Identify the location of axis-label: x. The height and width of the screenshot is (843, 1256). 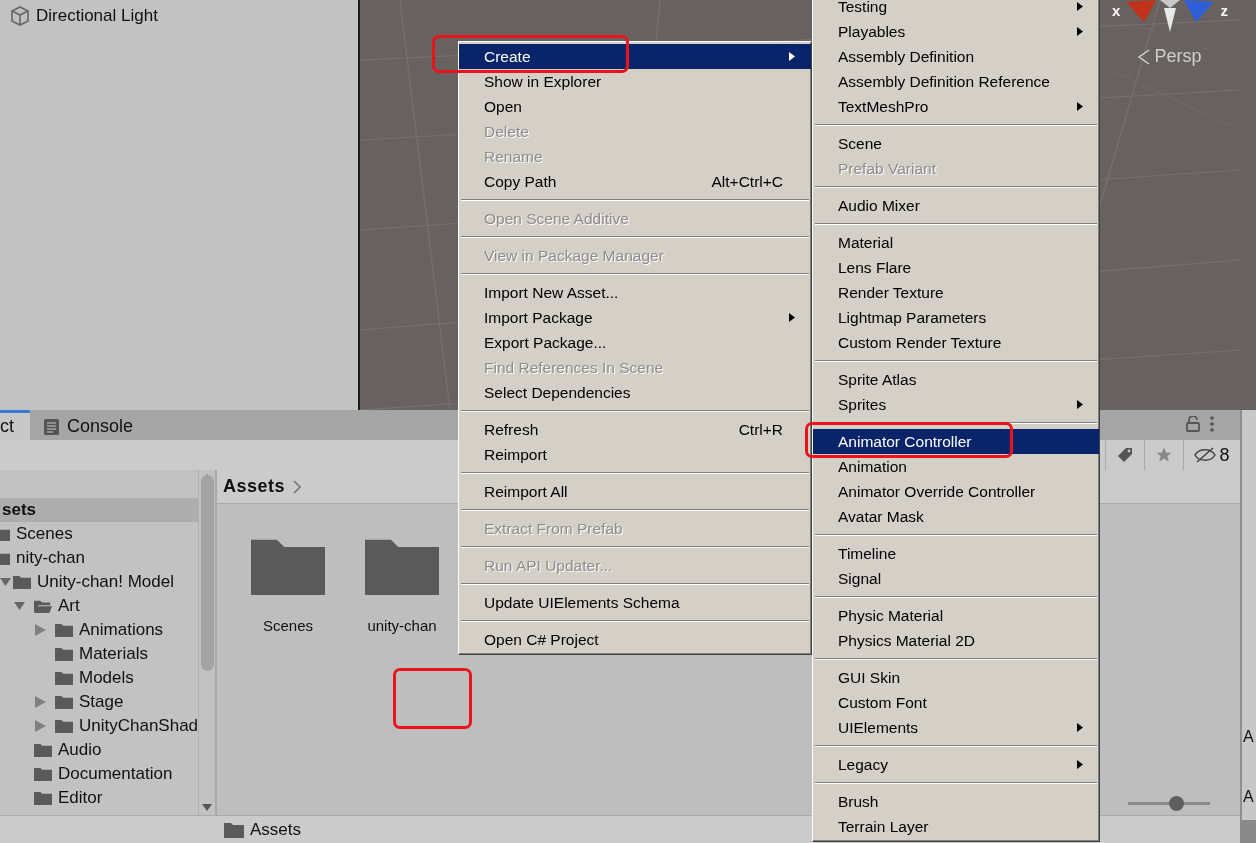
(1116, 10).